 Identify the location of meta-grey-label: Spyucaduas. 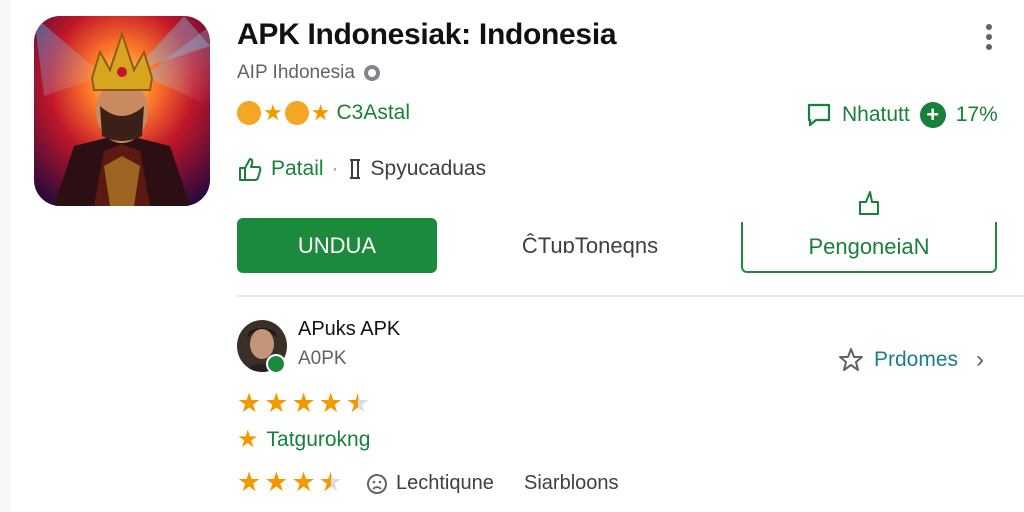
(428, 168).